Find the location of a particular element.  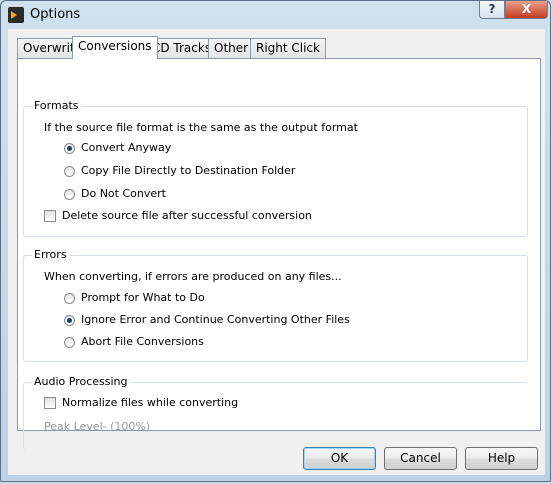

do-not-convert-radio is located at coordinates (69, 194).